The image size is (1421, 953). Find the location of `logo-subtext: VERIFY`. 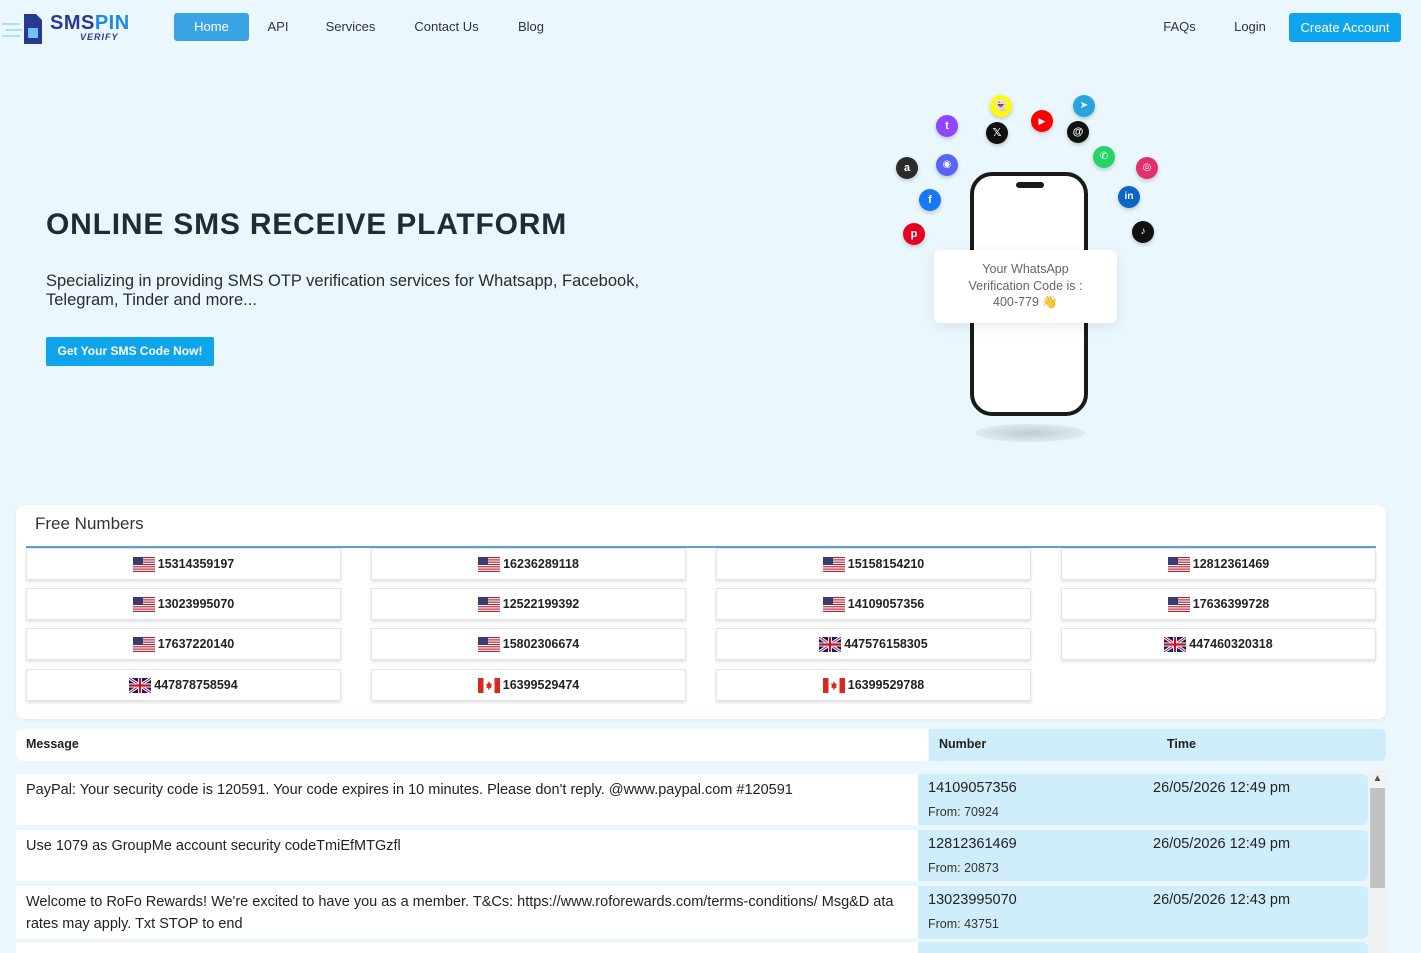

logo-subtext: VERIFY is located at coordinates (99, 37).